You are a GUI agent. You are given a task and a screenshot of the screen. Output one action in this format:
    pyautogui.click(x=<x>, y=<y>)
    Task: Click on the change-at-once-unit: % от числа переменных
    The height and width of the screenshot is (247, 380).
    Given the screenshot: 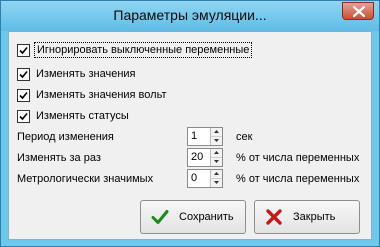 What is the action you would take?
    pyautogui.click(x=298, y=158)
    